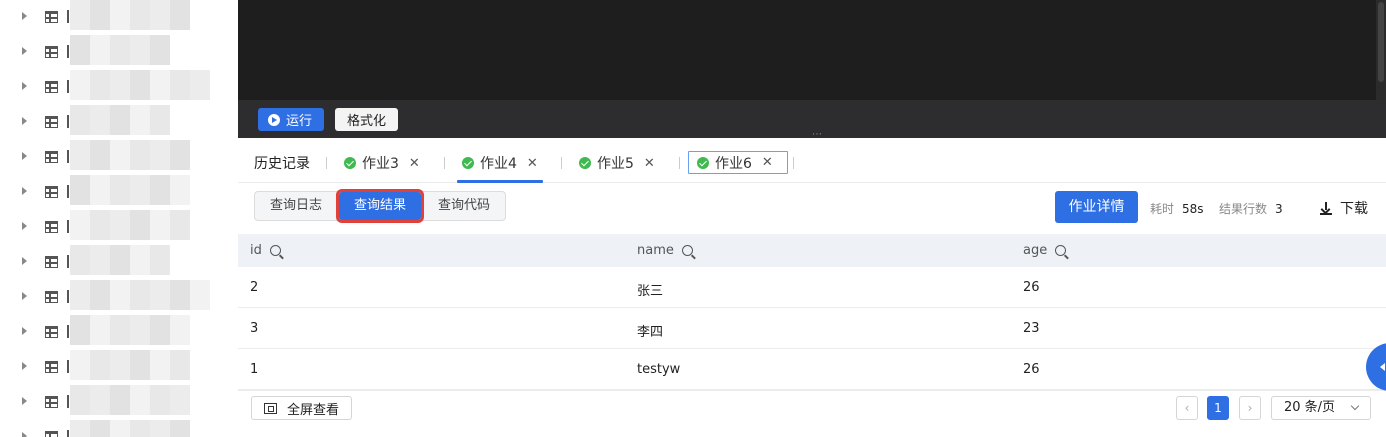 This screenshot has height=437, width=1386. Describe the element at coordinates (1344, 208) in the screenshot. I see `download-button: 下载` at that location.